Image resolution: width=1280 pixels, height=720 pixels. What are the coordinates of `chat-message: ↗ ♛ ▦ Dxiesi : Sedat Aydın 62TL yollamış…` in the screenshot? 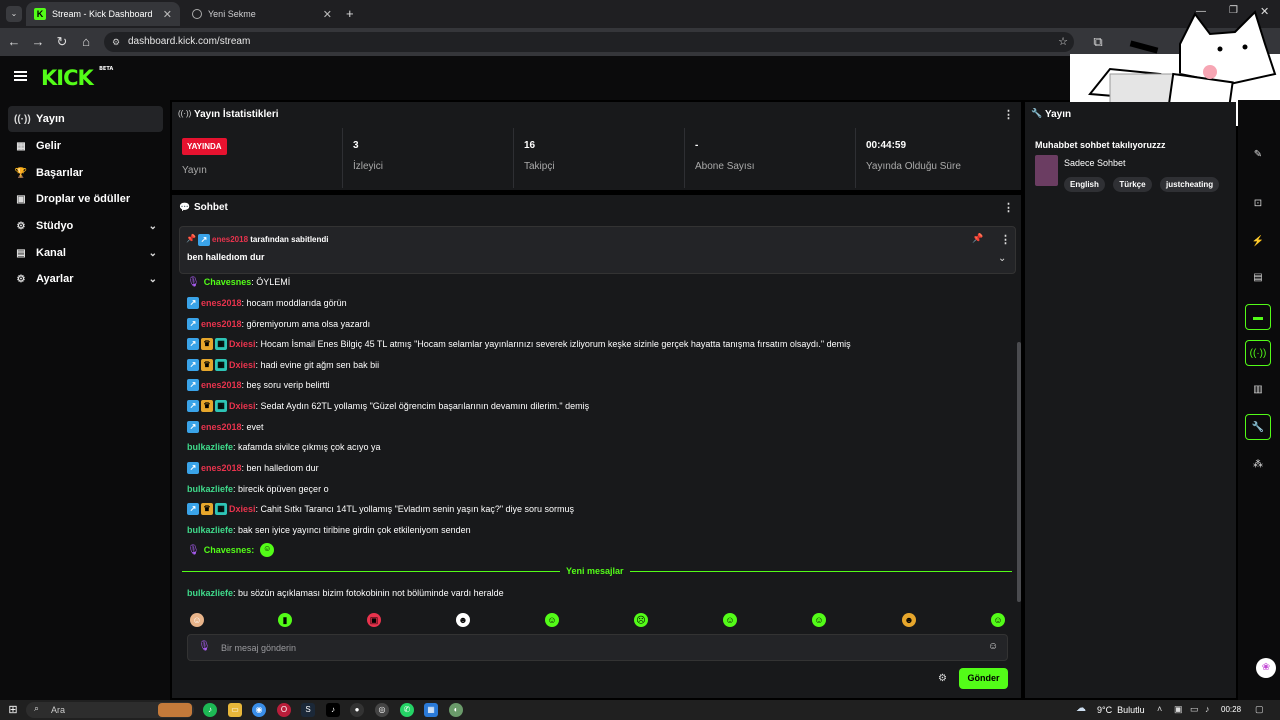 It's located at (388, 406).